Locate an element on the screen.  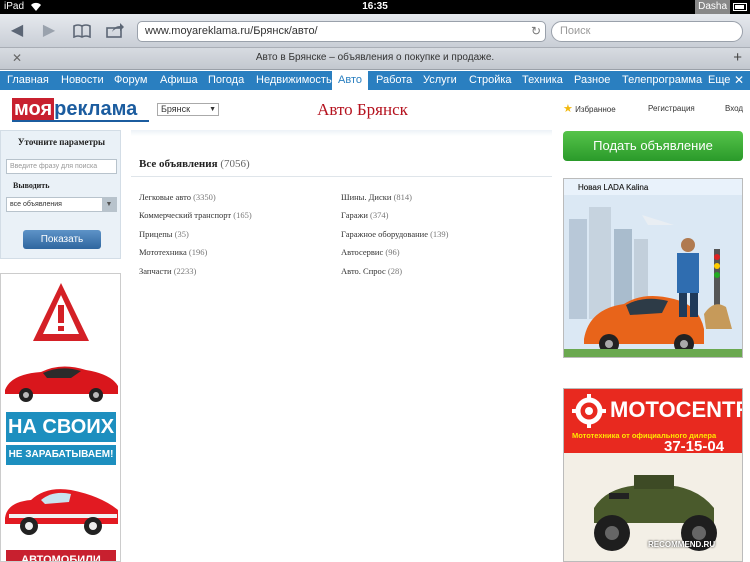
nav-item-services: Услуги is located at coordinates (440, 80).